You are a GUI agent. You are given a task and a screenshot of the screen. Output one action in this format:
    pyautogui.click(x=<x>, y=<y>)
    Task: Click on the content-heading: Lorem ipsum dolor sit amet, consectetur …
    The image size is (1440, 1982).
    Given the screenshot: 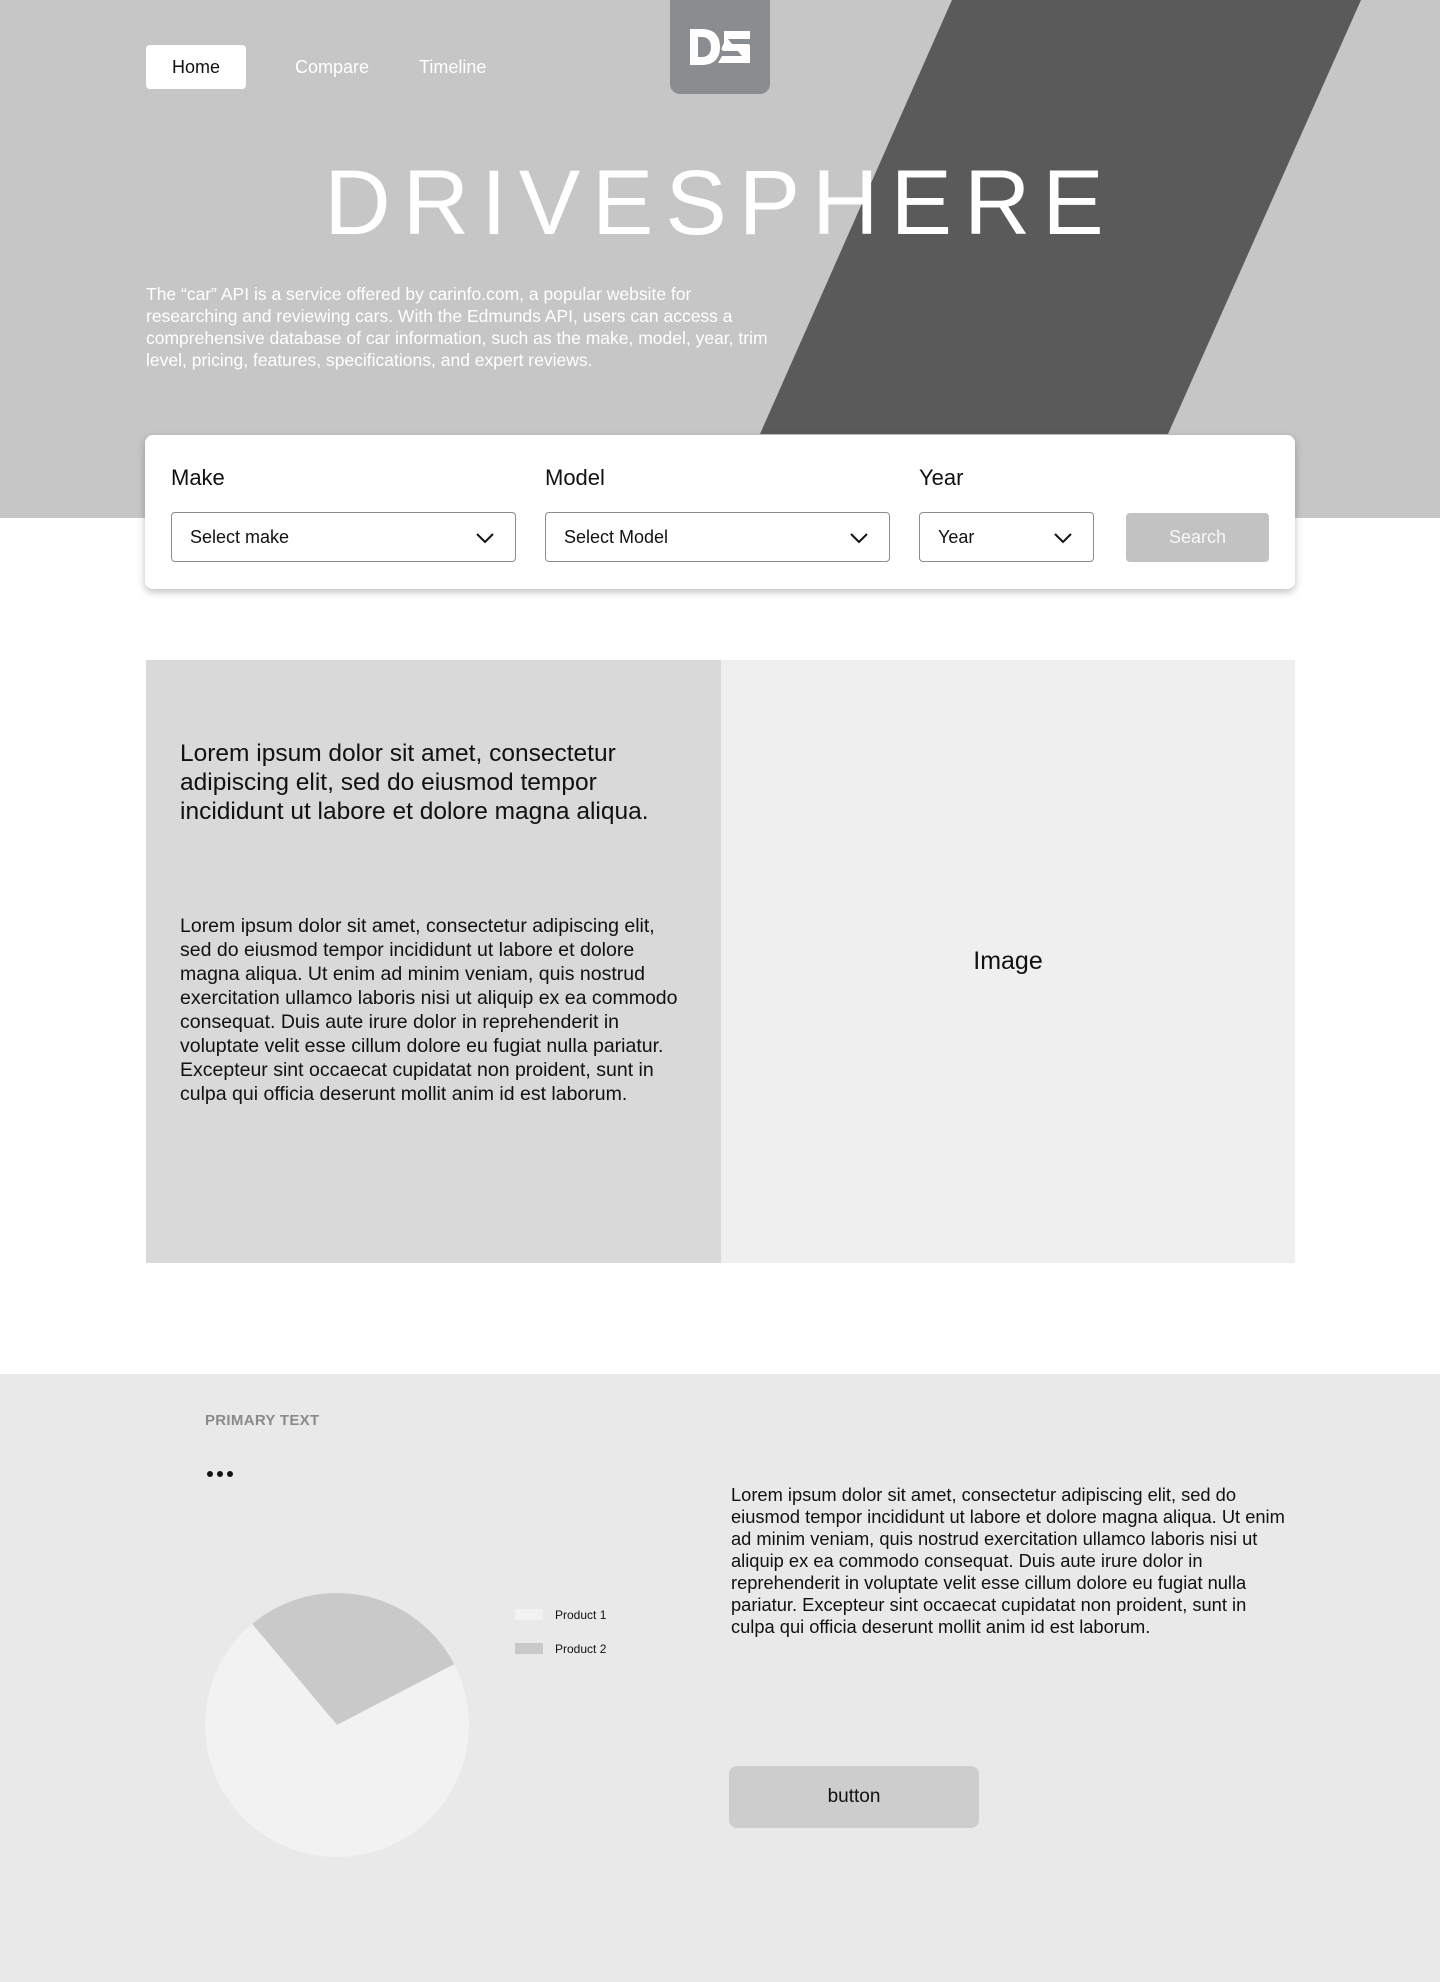 What is the action you would take?
    pyautogui.click(x=414, y=782)
    